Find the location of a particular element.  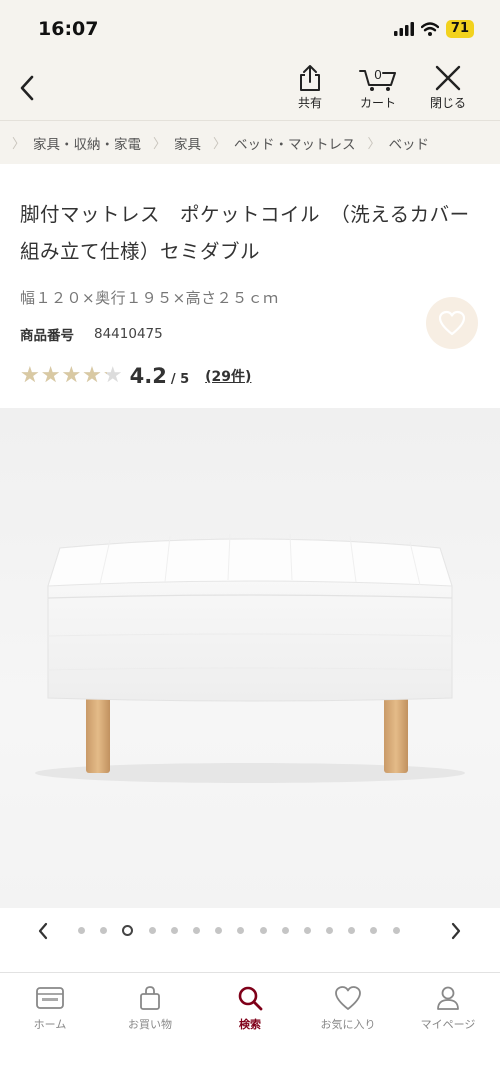

person-icon is located at coordinates (448, 998).